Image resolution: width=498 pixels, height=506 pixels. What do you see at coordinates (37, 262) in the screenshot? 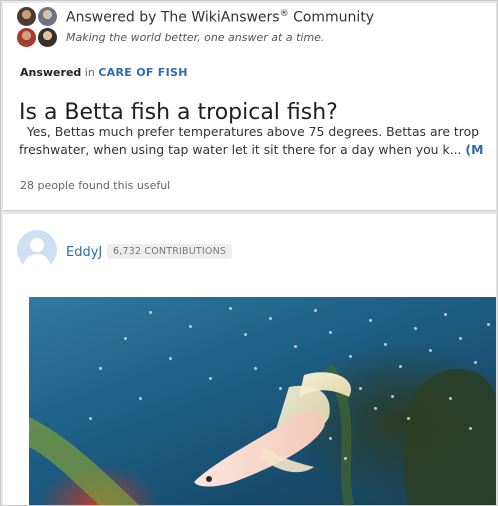
I see `avatar-body-shape` at bounding box center [37, 262].